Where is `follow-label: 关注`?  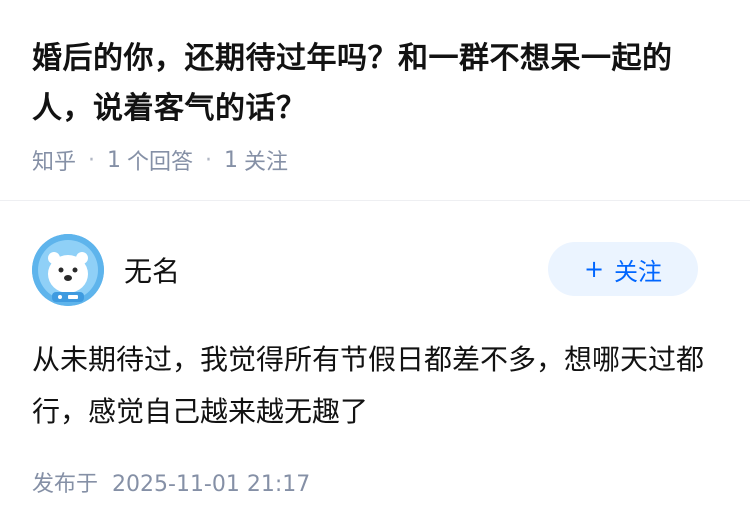
follow-label: 关注 is located at coordinates (638, 271).